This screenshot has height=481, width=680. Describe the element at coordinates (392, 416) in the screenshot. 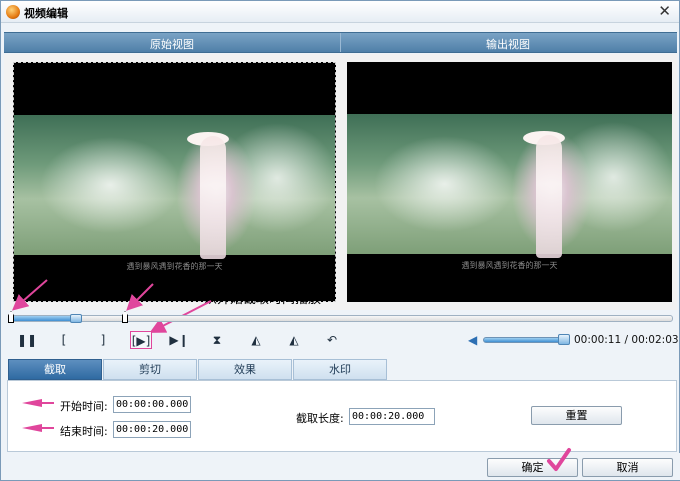

I see `length-input: 00:00:20.000` at that location.